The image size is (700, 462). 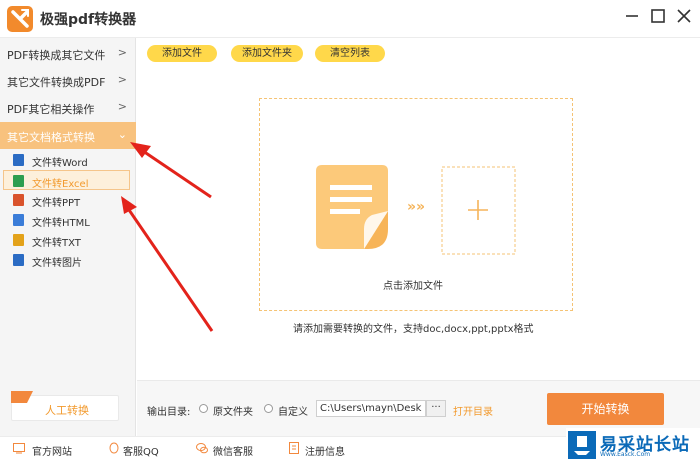 What do you see at coordinates (268, 408) in the screenshot?
I see `radio-custom-folder` at bounding box center [268, 408].